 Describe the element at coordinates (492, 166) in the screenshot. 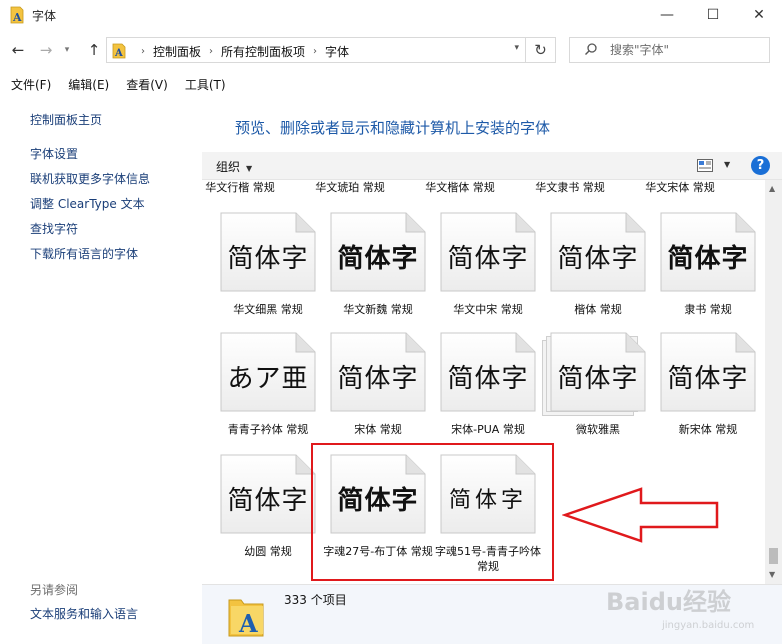

I see `command-bar: 组织 ▼ ▼ ?` at that location.